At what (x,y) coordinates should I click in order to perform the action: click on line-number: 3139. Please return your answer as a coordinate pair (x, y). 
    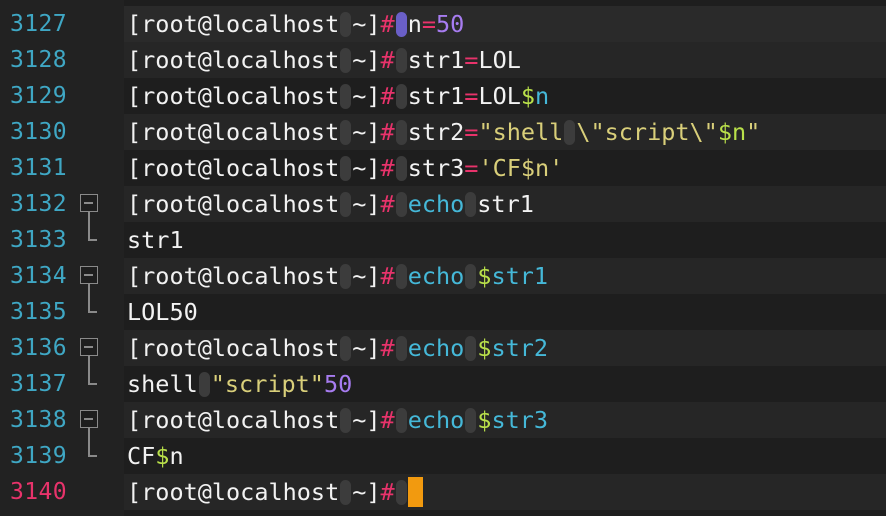
    Looking at the image, I should click on (38, 456).